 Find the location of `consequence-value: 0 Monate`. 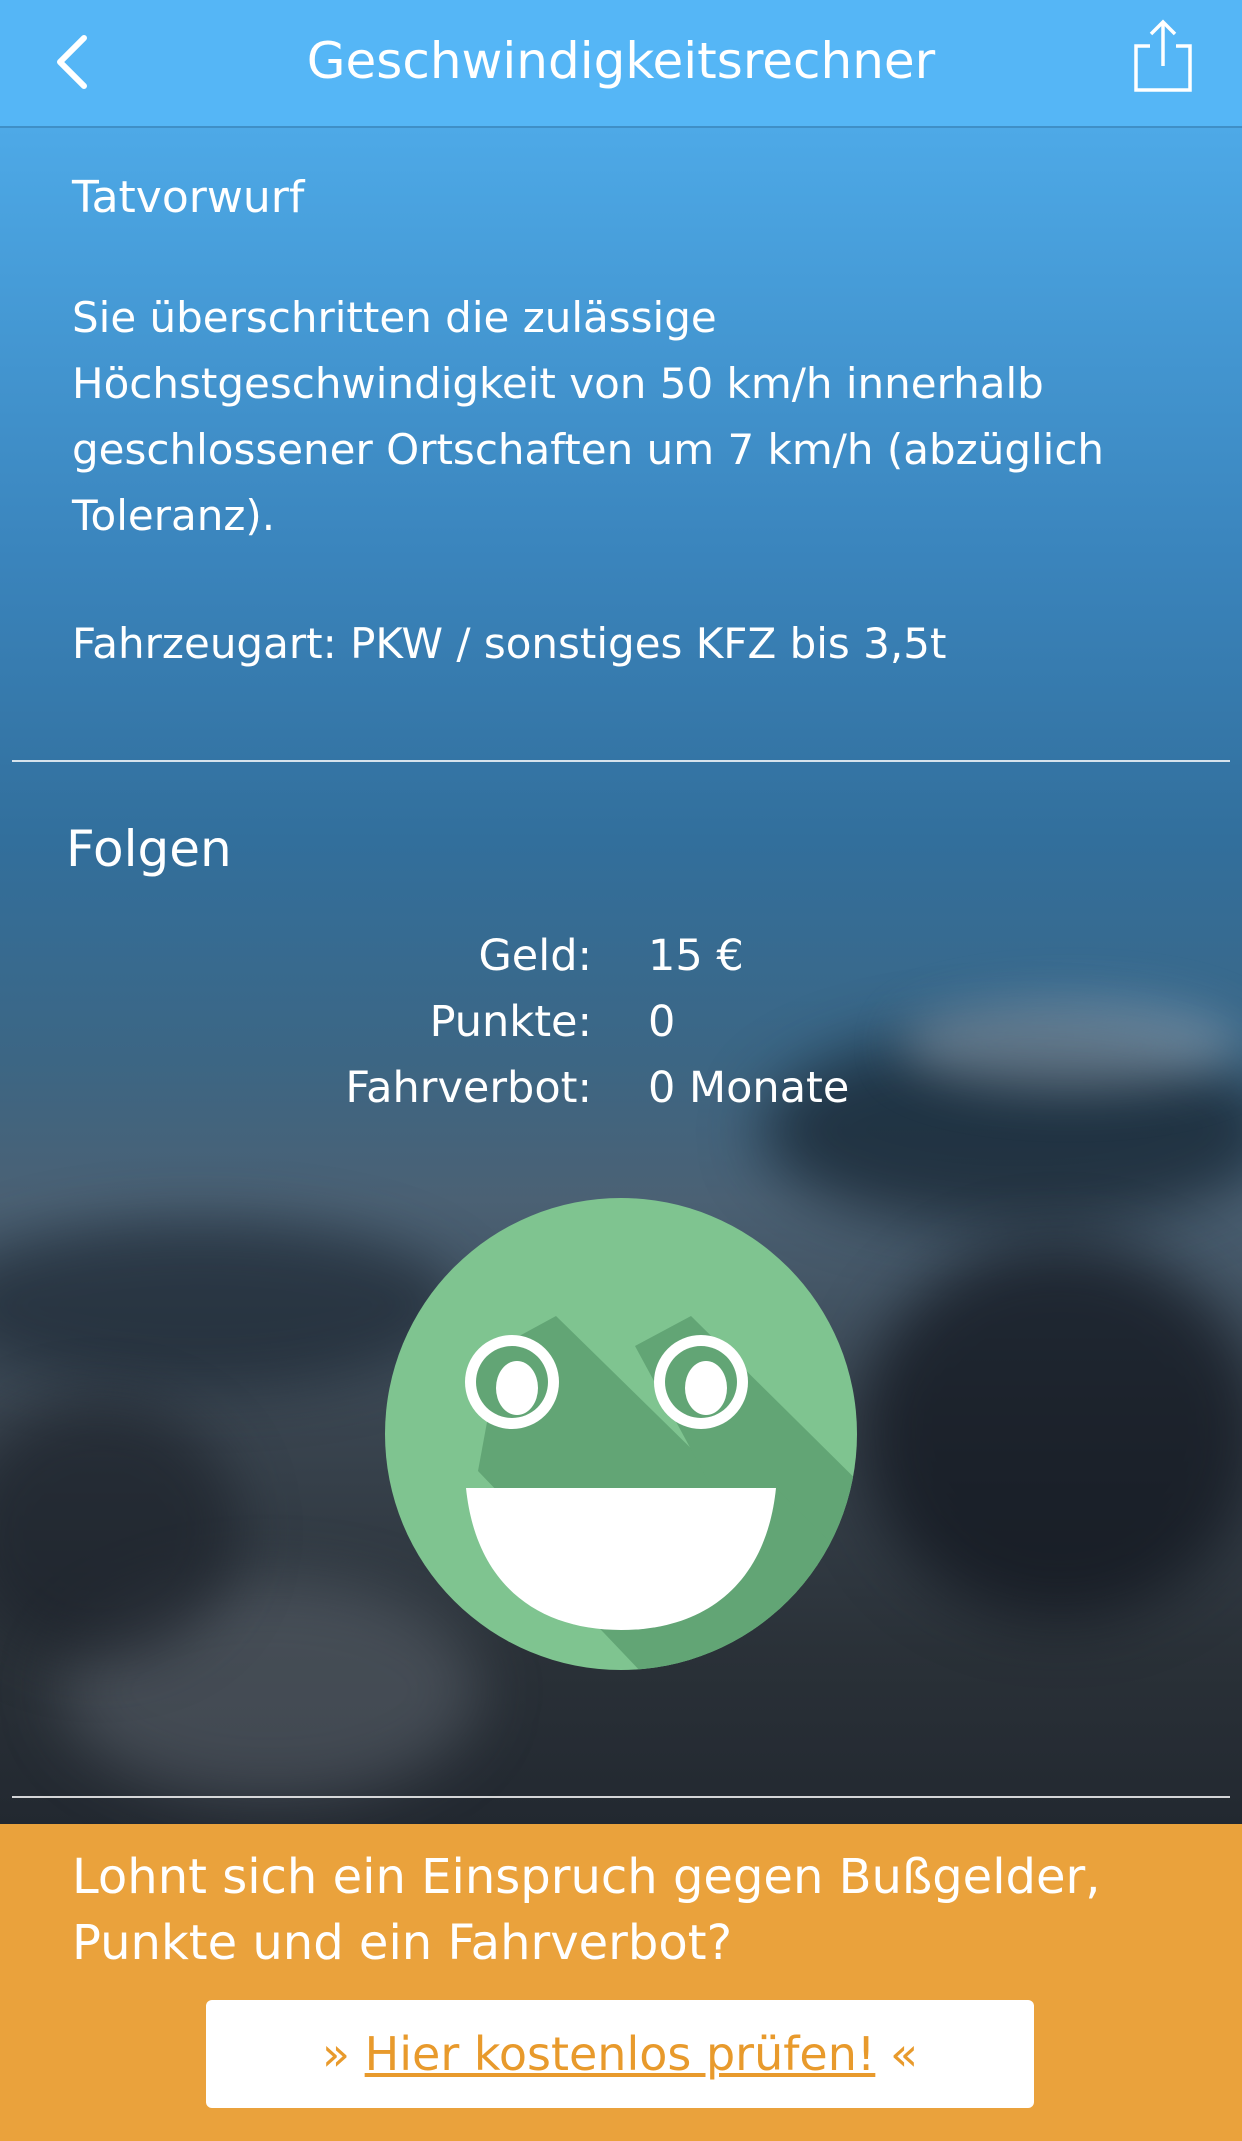

consequence-value: 0 Monate is located at coordinates (749, 1088).